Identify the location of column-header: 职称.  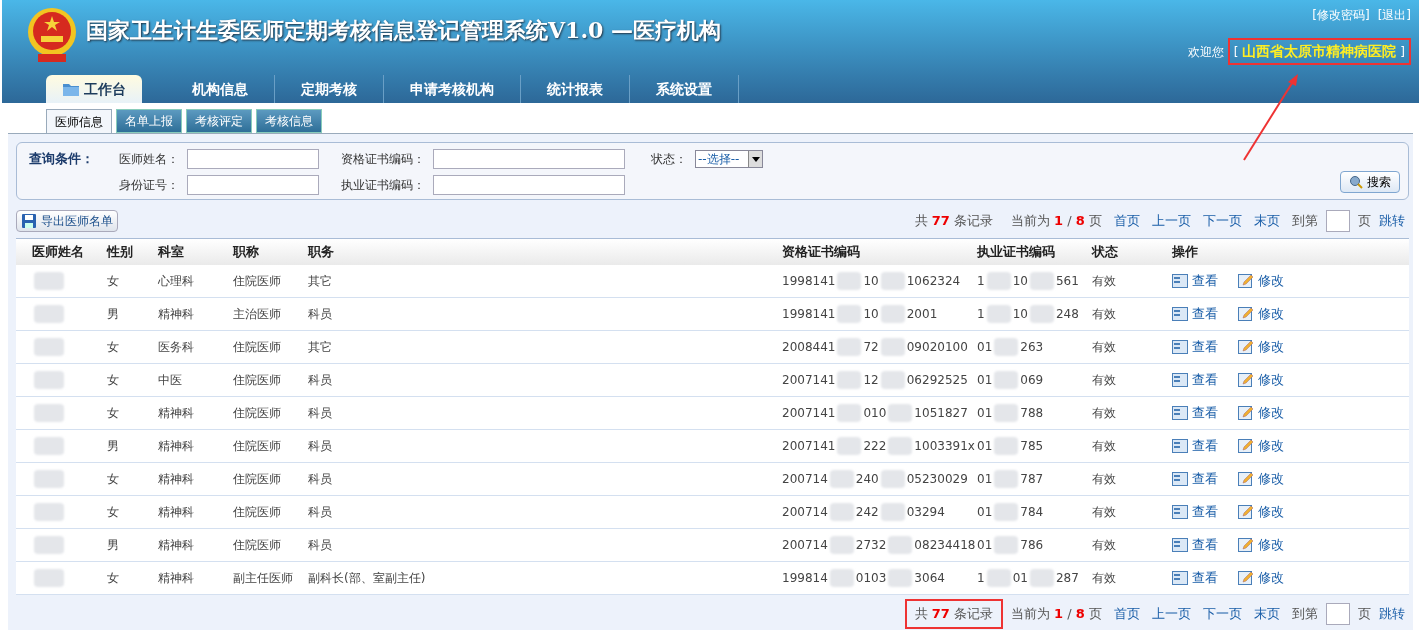
(246, 252).